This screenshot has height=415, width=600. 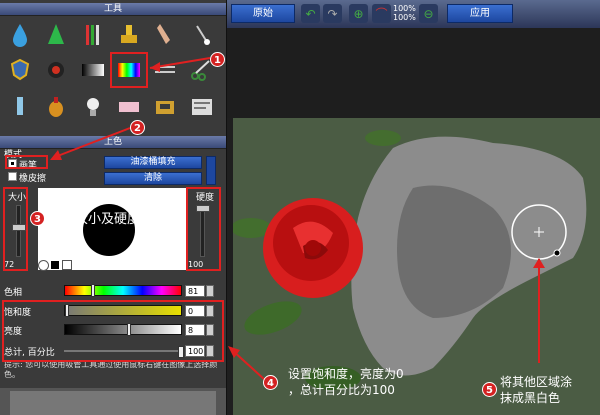 I want to click on step-5-text-1: 将其他区域涂, so click(x=536, y=382).